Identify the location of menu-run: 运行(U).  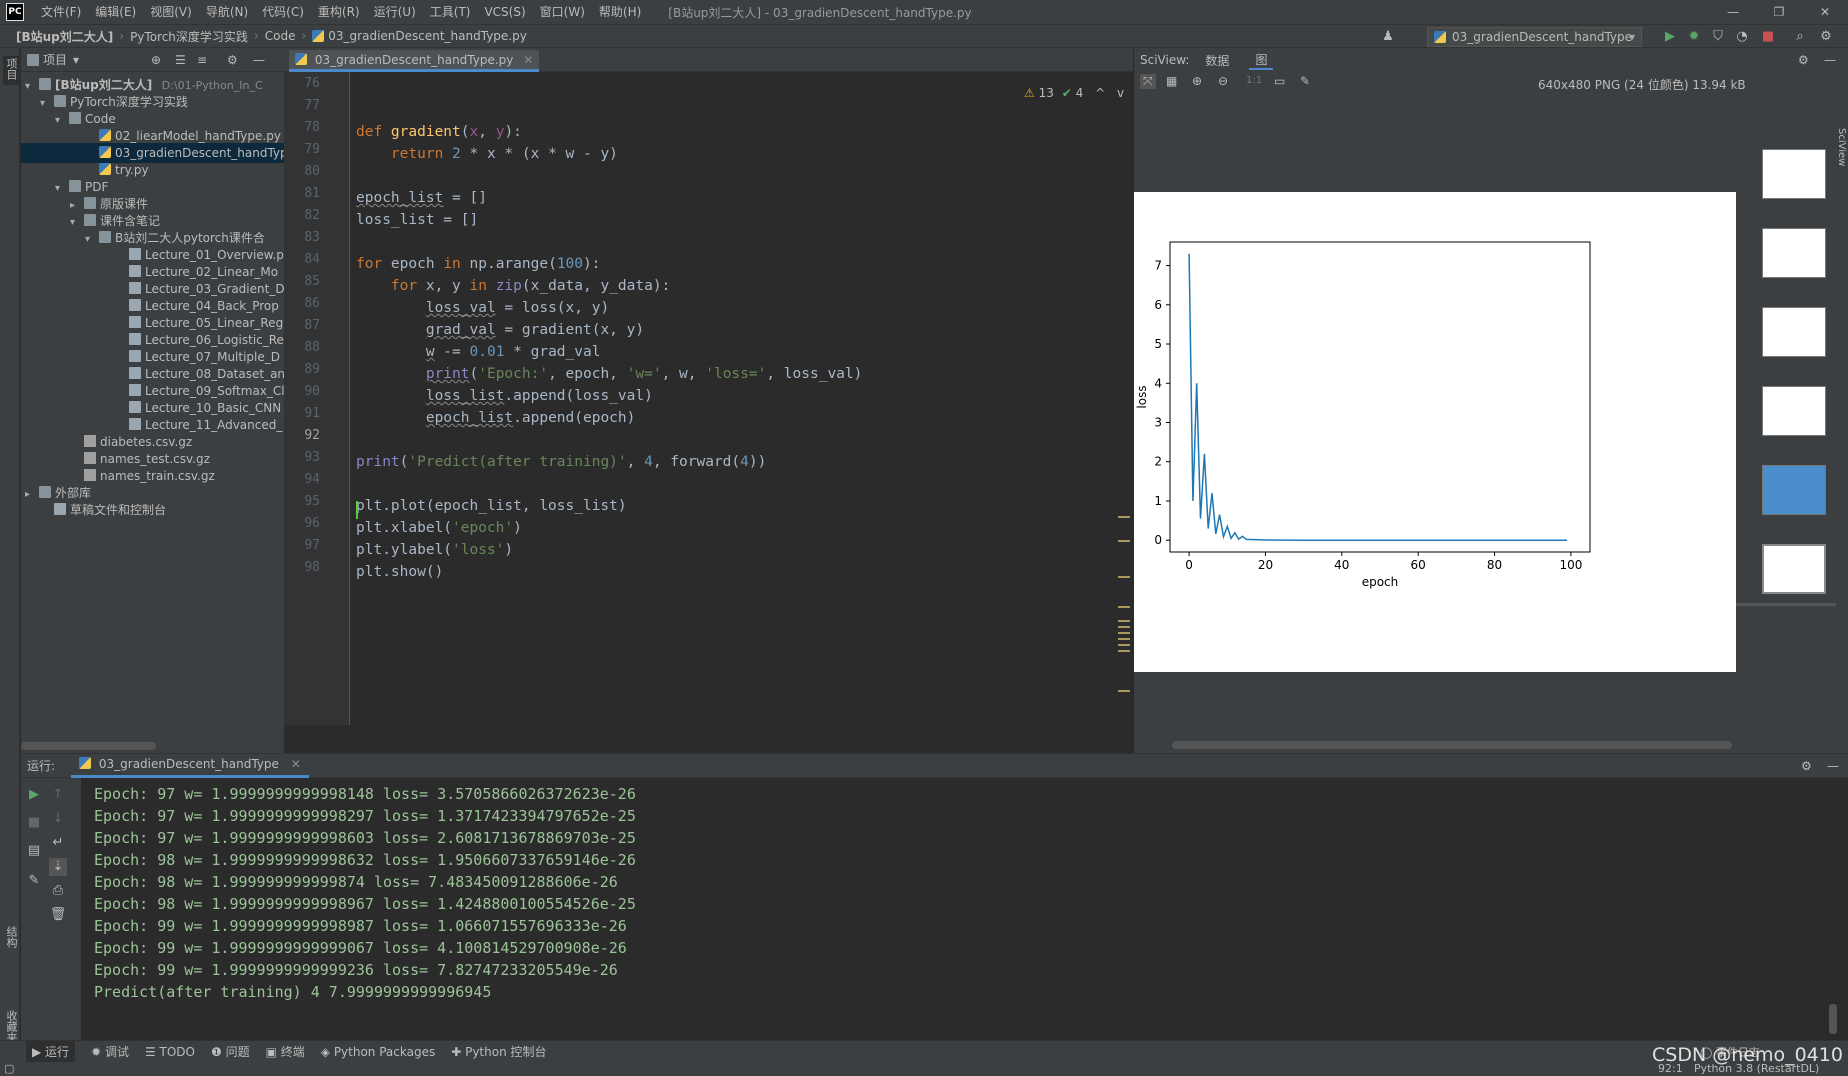
(395, 12).